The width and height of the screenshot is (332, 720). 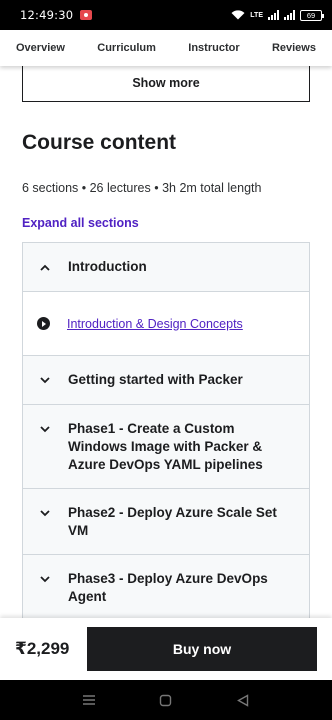 What do you see at coordinates (238, 15) in the screenshot?
I see `wifi-icon` at bounding box center [238, 15].